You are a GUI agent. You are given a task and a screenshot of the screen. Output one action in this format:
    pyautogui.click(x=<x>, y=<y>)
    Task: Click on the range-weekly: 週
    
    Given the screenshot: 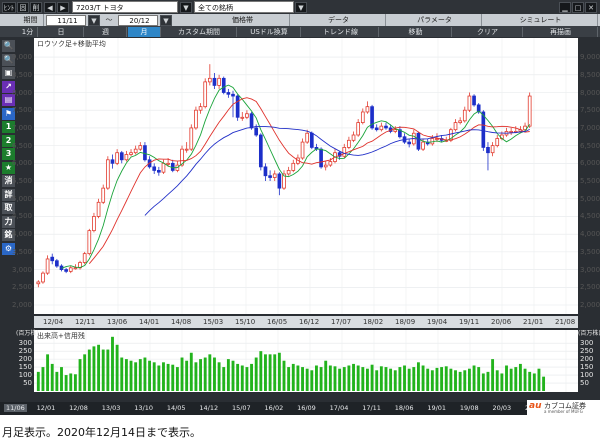 What is the action you would take?
    pyautogui.click(x=106, y=32)
    